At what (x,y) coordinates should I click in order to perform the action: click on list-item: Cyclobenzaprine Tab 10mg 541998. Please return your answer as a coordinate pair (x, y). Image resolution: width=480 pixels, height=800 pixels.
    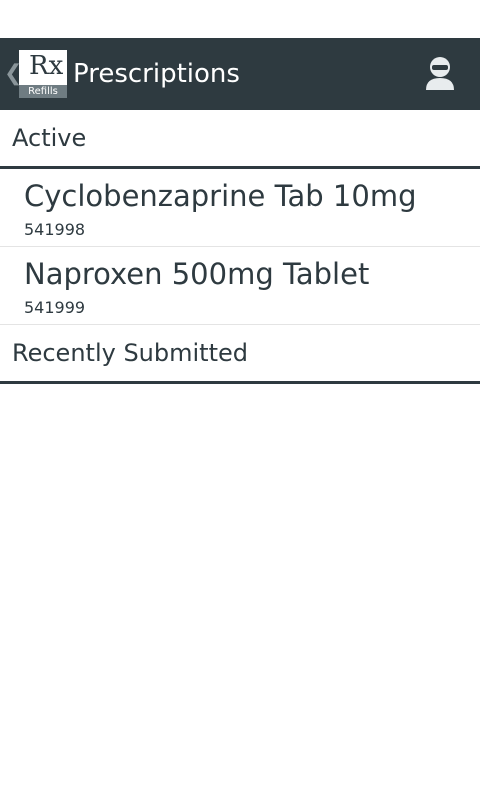
    Looking at the image, I should click on (240, 208).